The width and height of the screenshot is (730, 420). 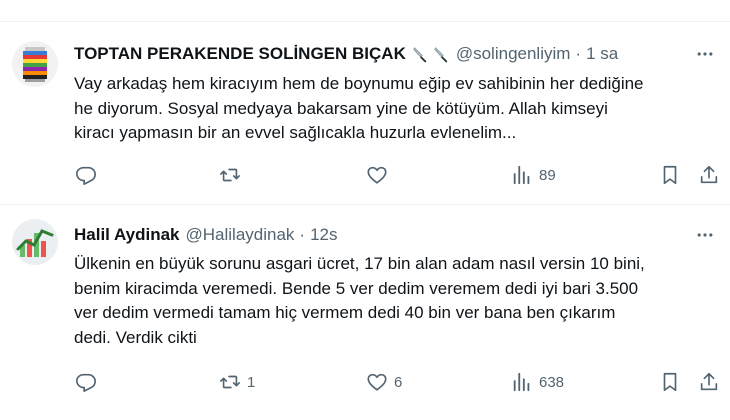 I want to click on tweet-actions: 89, so click(x=365, y=175).